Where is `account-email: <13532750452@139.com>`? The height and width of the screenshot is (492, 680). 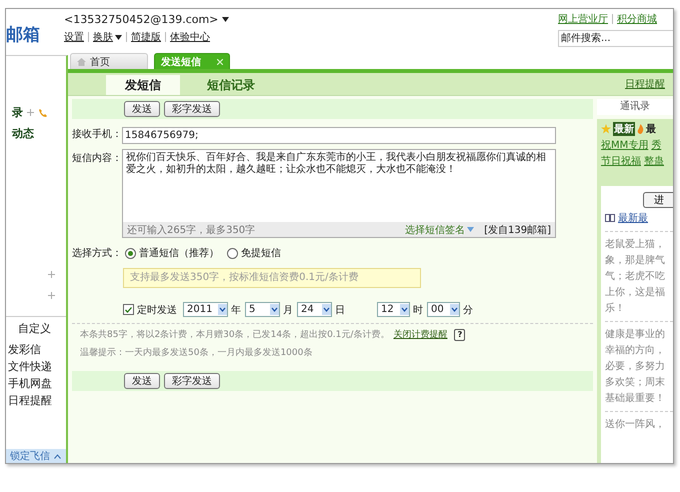 account-email: <13532750452@139.com> is located at coordinates (141, 19).